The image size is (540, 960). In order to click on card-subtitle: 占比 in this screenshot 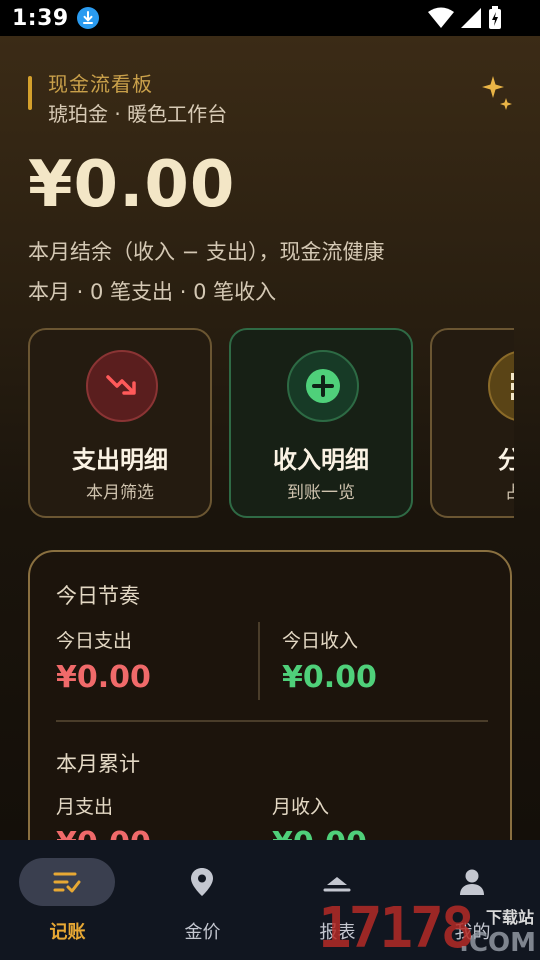, I will do `click(509, 493)`.